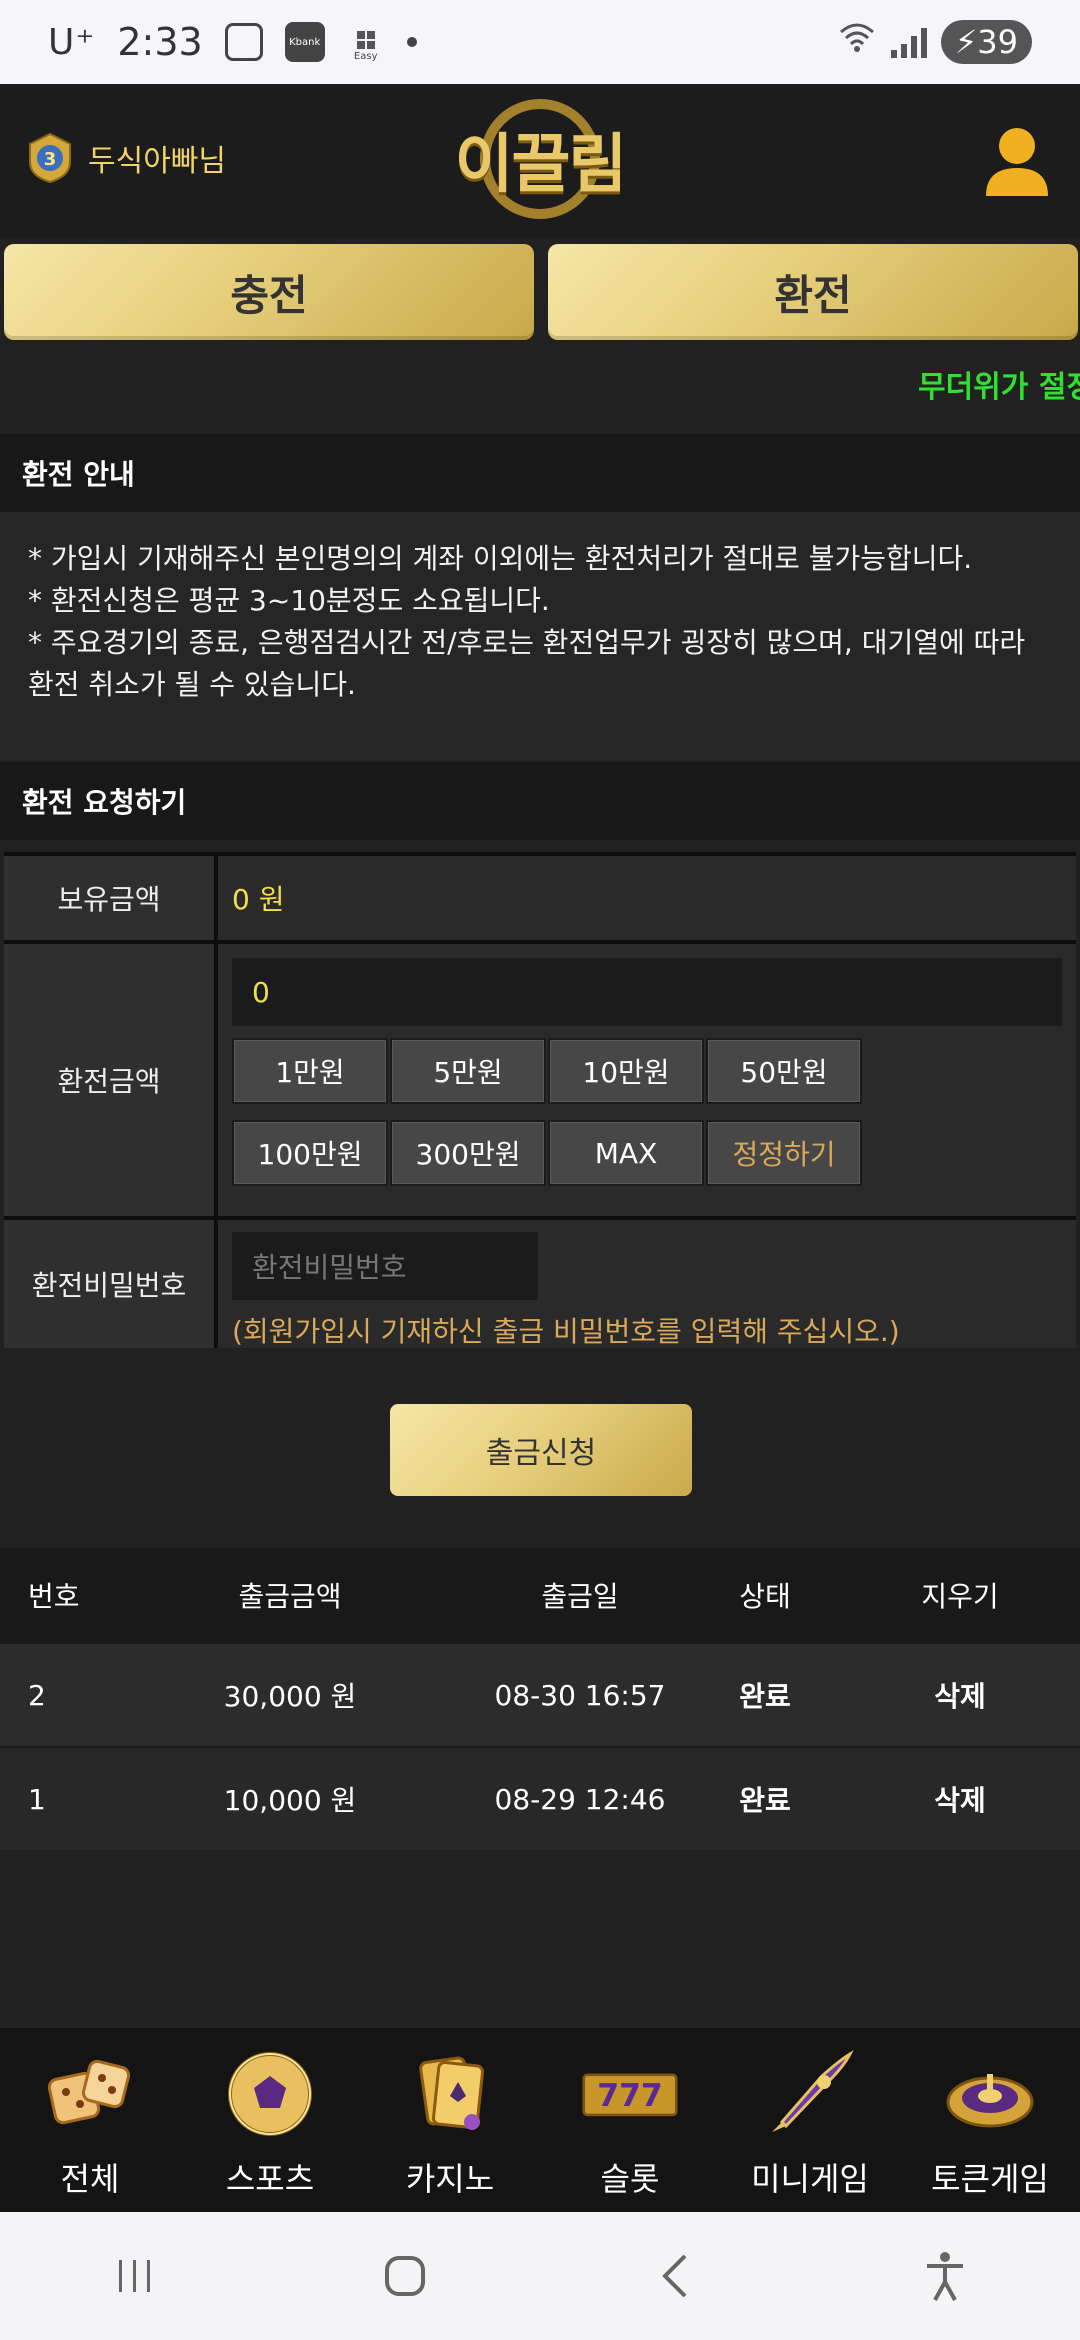 The width and height of the screenshot is (1080, 2340). Describe the element at coordinates (160, 42) in the screenshot. I see `clock: 2:33` at that location.